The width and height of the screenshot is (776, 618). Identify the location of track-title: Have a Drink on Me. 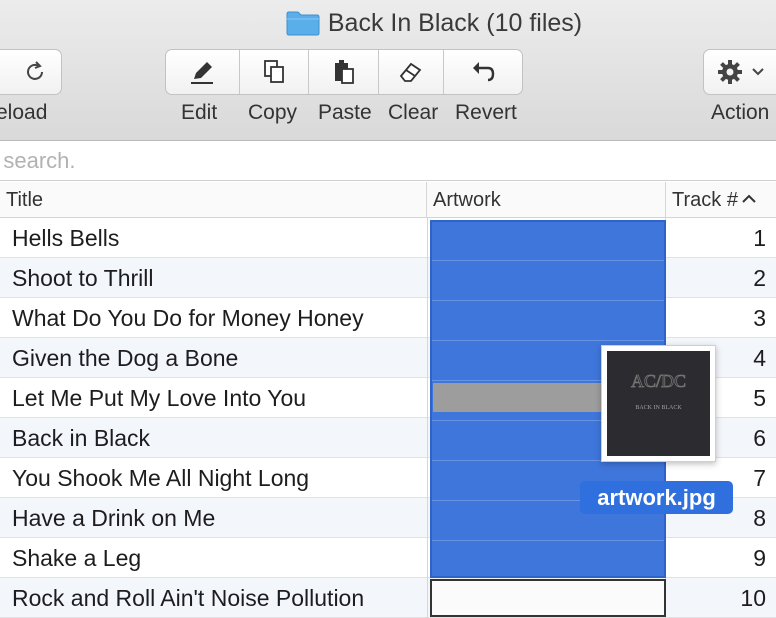
(114, 518).